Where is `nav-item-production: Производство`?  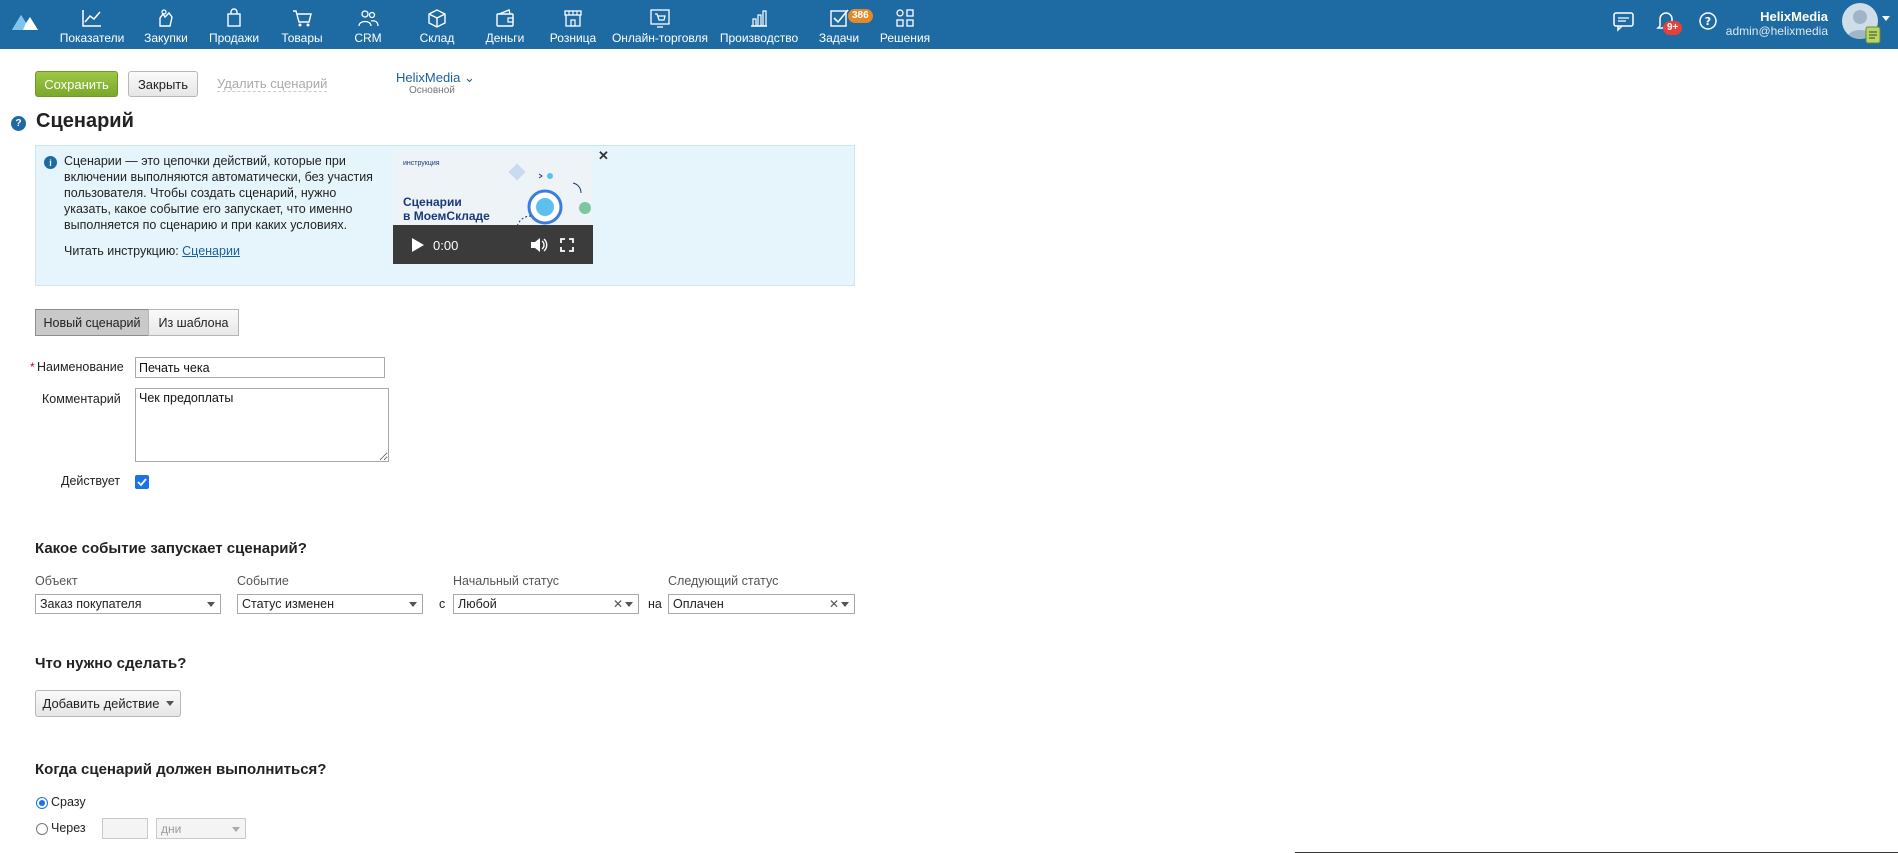
nav-item-production: Производство is located at coordinates (759, 24).